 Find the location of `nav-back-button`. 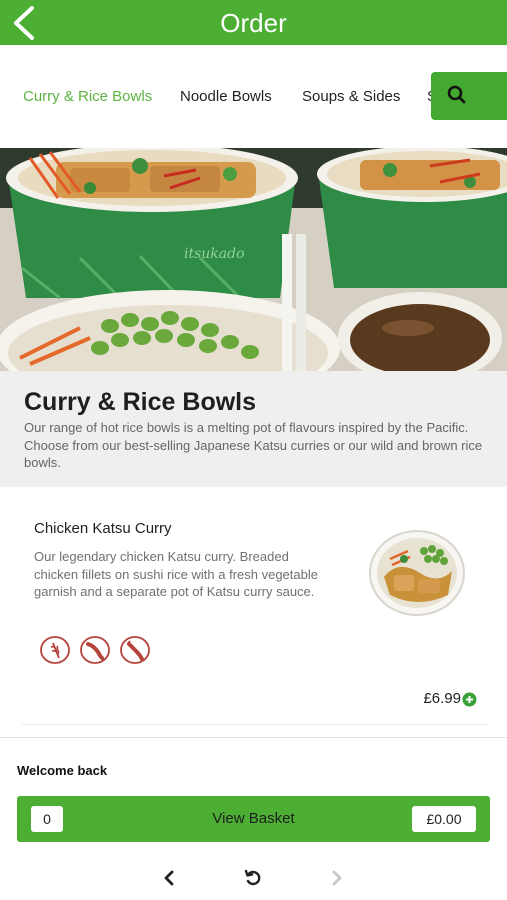

nav-back-button is located at coordinates (169, 878).